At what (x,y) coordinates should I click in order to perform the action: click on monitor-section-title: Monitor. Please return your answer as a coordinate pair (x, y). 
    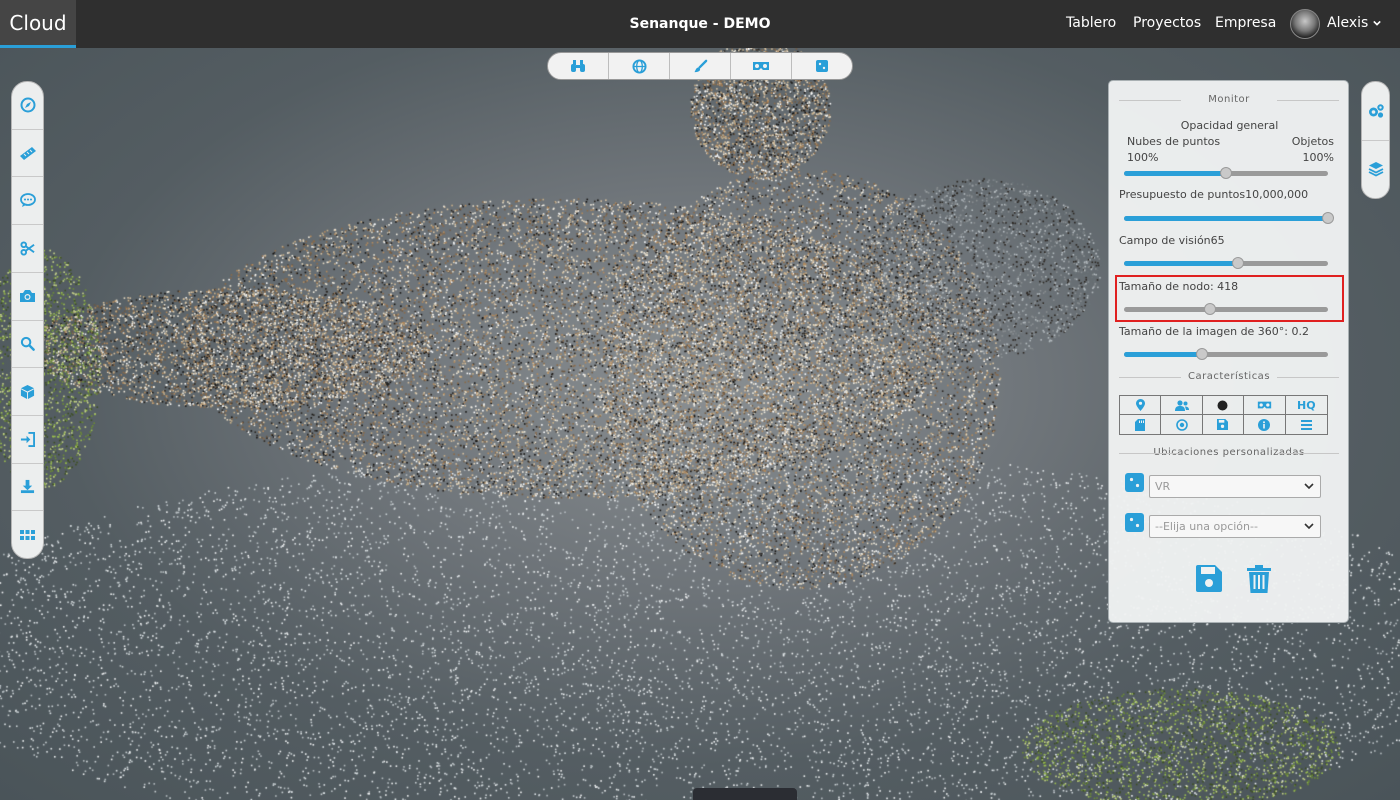
    Looking at the image, I should click on (1229, 99).